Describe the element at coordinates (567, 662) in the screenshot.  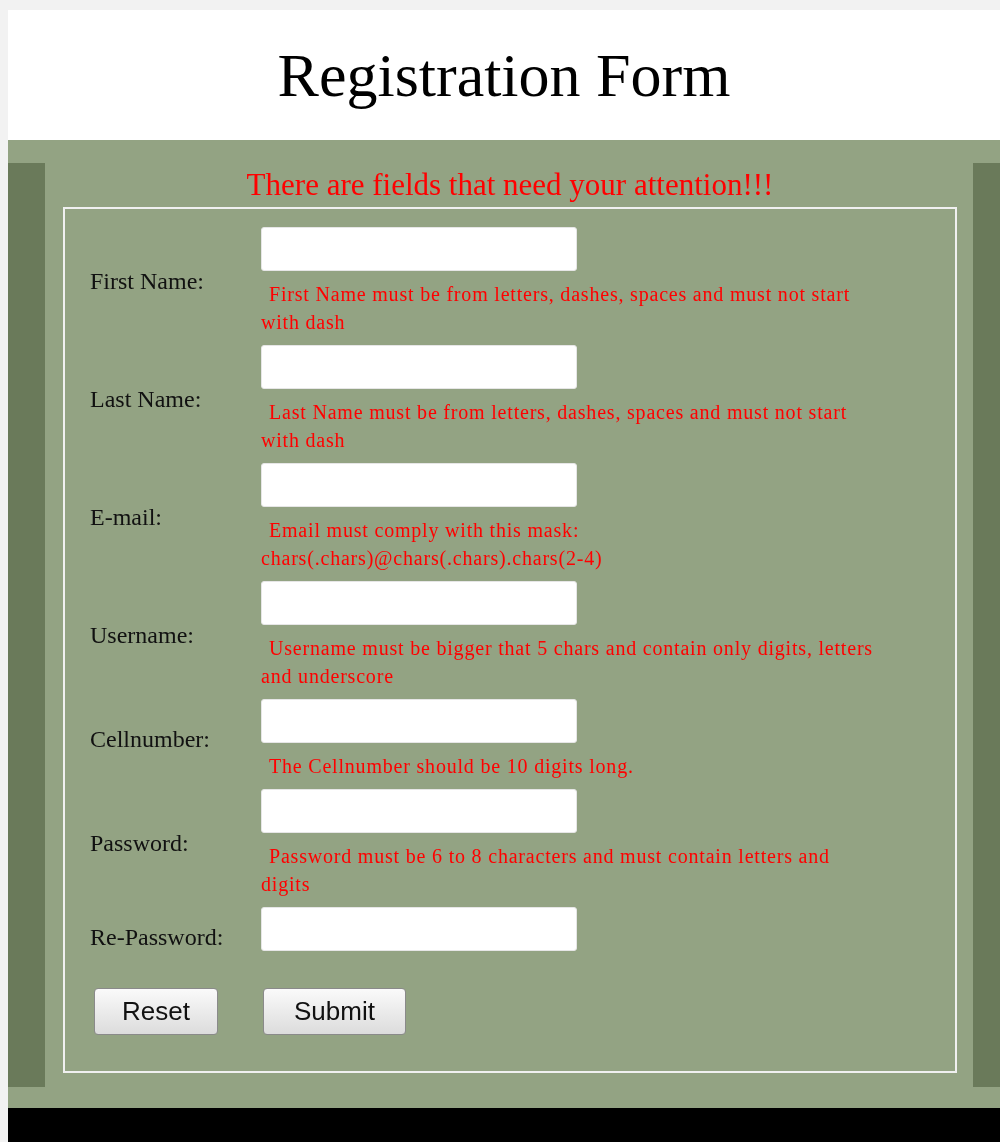
I see `error-message: Username must be bigger that 5 chars and contain only digits, letters and underscore` at that location.